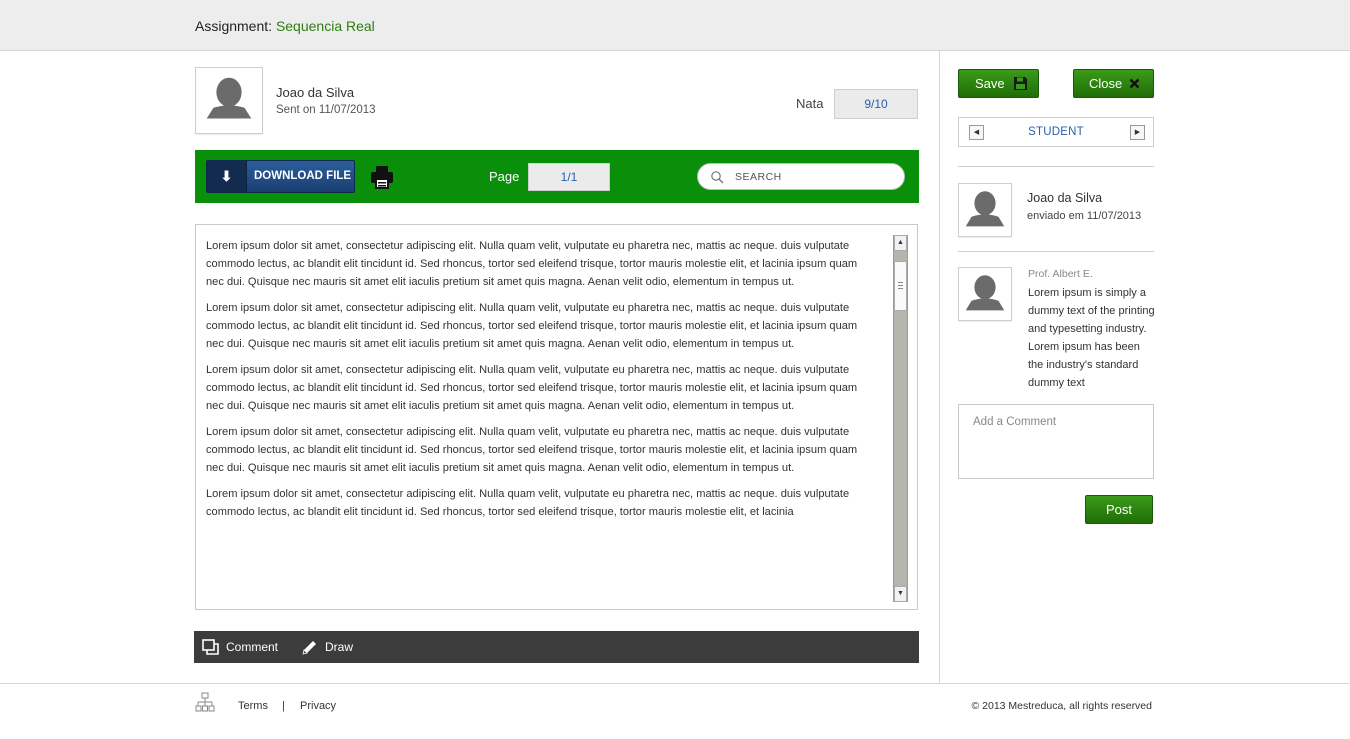 The height and width of the screenshot is (739, 1350). I want to click on privacy-link: Privacy, so click(318, 706).